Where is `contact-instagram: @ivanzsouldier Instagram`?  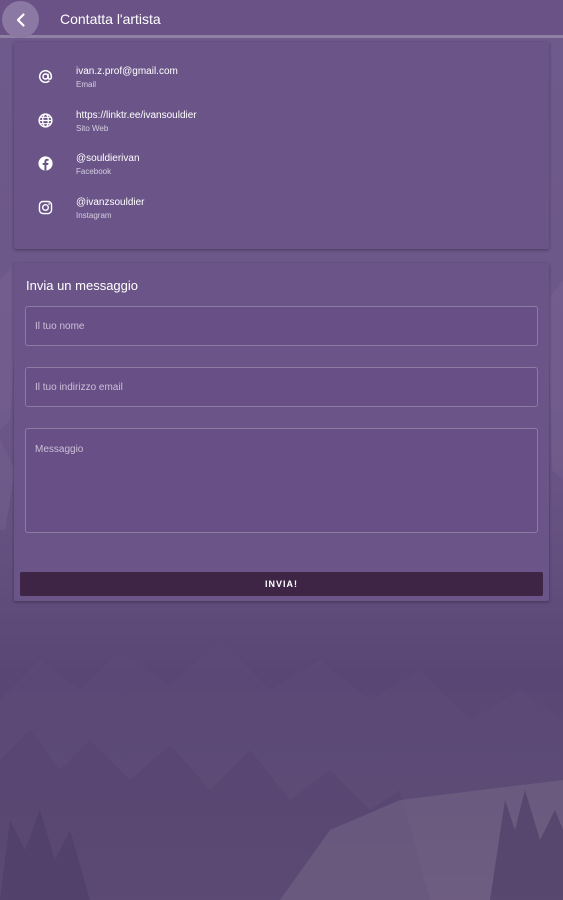
contact-instagram: @ivanzsouldier Instagram is located at coordinates (281, 217).